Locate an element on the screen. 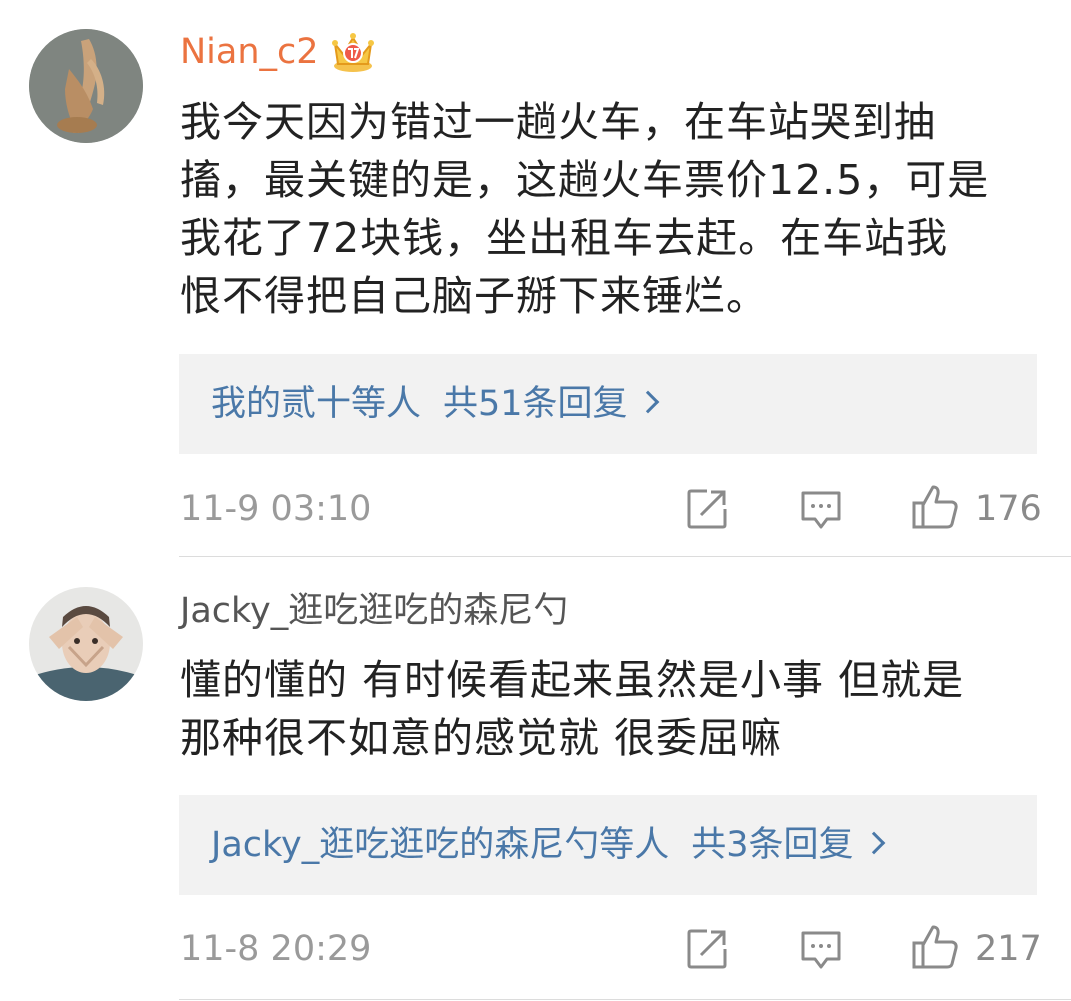  comment-text-line: 我花了72块钱，坐出租车去赶。在车站我 is located at coordinates (564, 238).